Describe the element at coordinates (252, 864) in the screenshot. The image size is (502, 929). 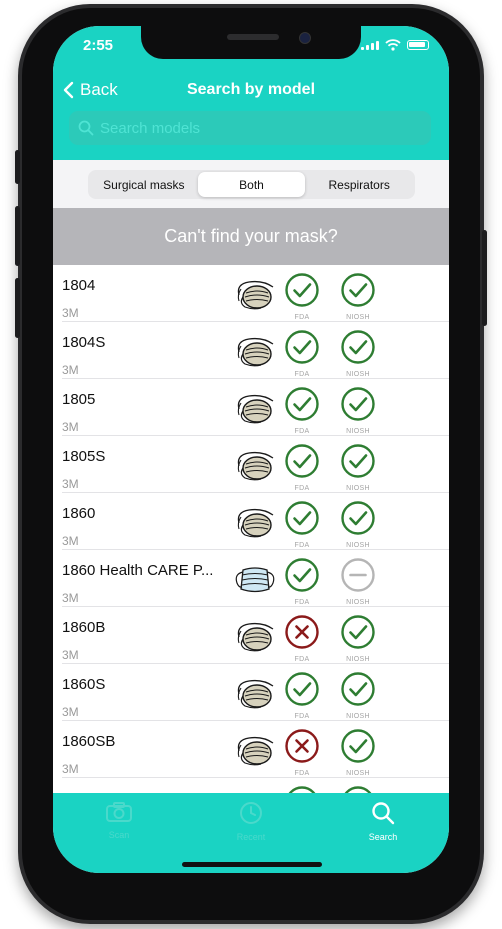
I see `home-indicator` at that location.